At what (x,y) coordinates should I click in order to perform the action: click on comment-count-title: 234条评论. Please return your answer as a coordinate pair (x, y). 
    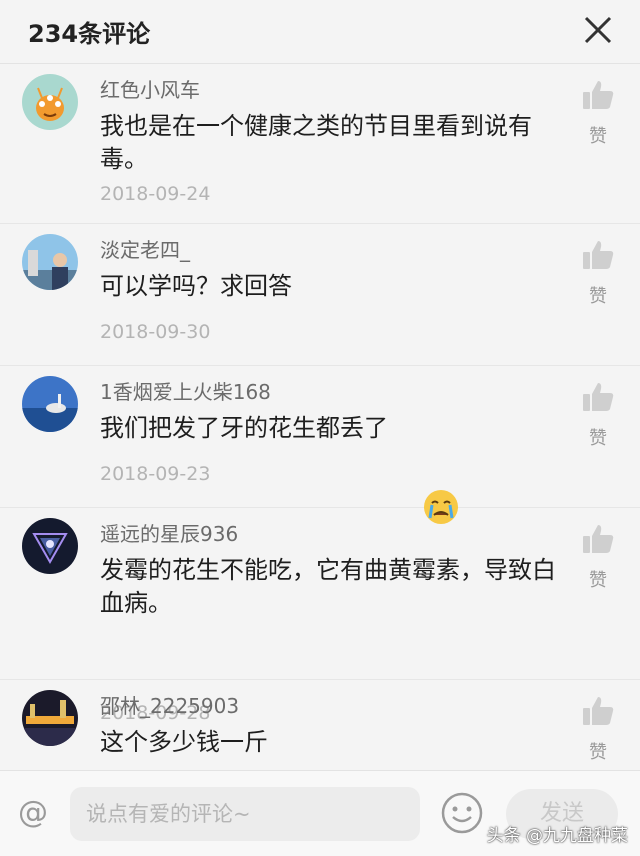
    Looking at the image, I should click on (89, 34).